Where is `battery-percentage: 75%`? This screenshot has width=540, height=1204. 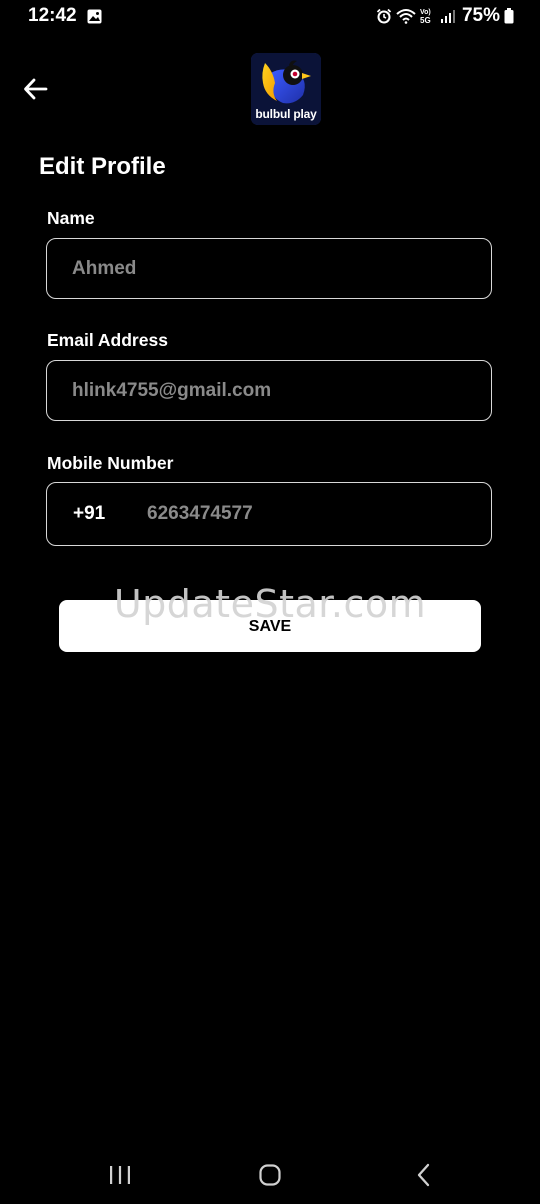 battery-percentage: 75% is located at coordinates (480, 15).